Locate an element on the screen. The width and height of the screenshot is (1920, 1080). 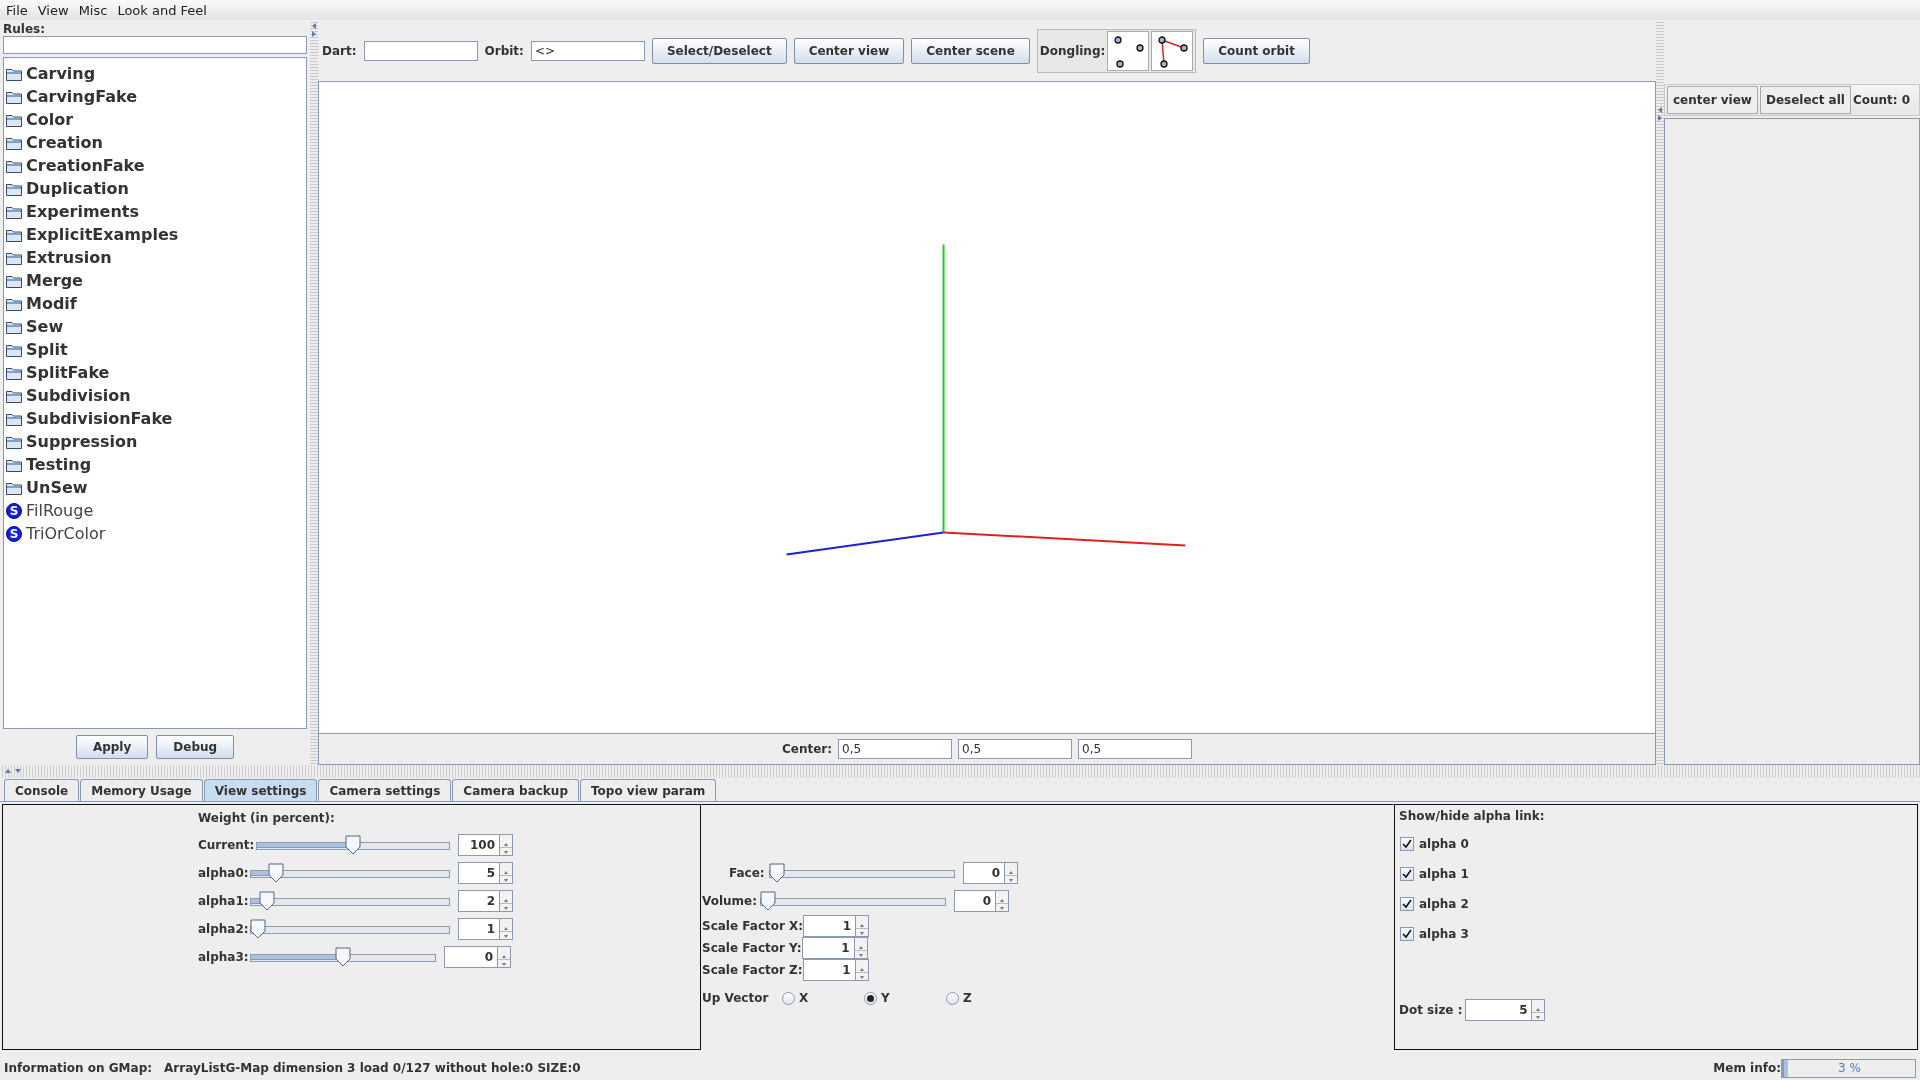
tab: Topo view param is located at coordinates (648, 790).